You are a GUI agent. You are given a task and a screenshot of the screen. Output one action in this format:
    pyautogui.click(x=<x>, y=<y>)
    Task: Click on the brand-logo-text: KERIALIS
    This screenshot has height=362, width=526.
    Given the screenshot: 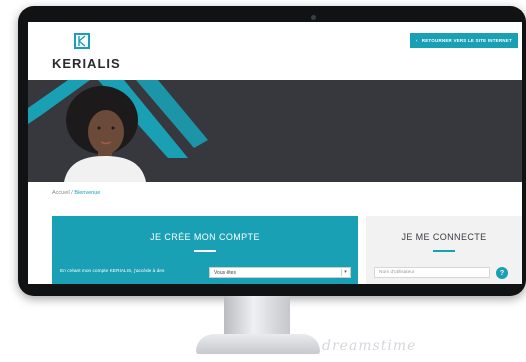 What is the action you would take?
    pyautogui.click(x=86, y=63)
    